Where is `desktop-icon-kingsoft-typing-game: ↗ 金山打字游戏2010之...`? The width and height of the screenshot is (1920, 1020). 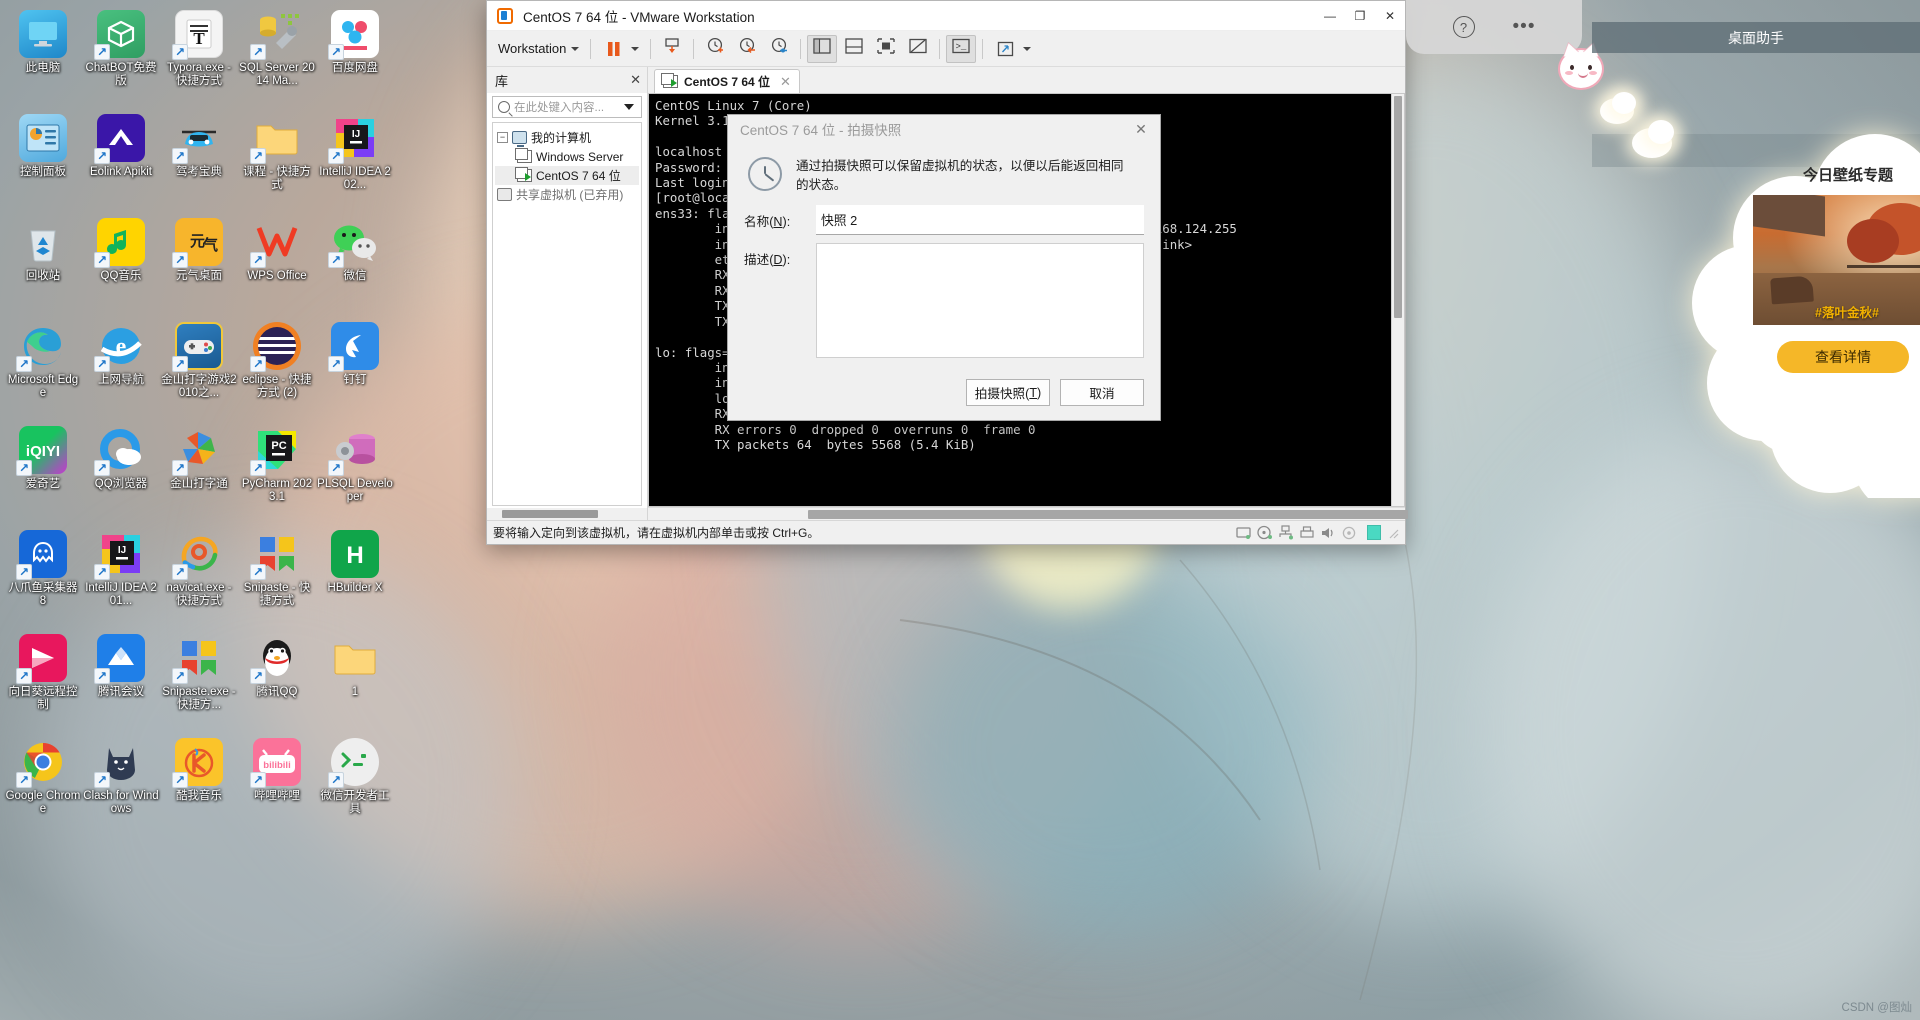 desktop-icon-kingsoft-typing-game: ↗ 金山打字游戏2010之... is located at coordinates (199, 368).